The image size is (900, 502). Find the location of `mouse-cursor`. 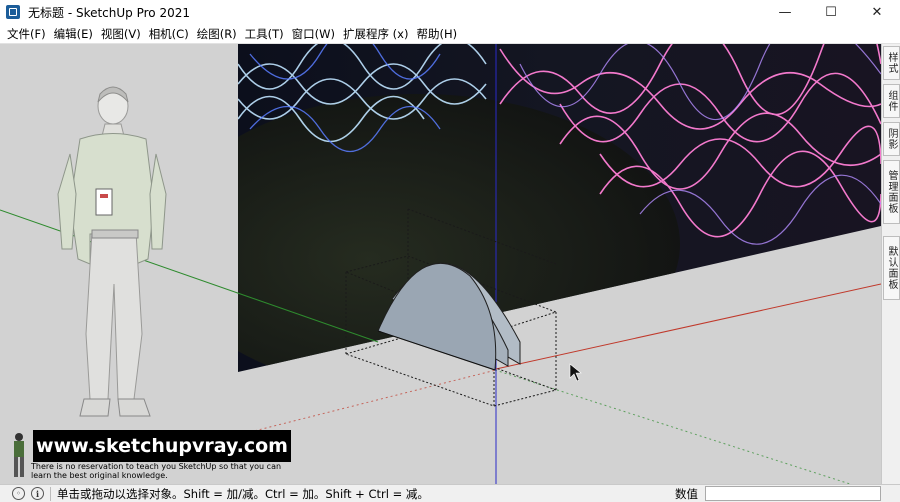

mouse-cursor is located at coordinates (575, 372).